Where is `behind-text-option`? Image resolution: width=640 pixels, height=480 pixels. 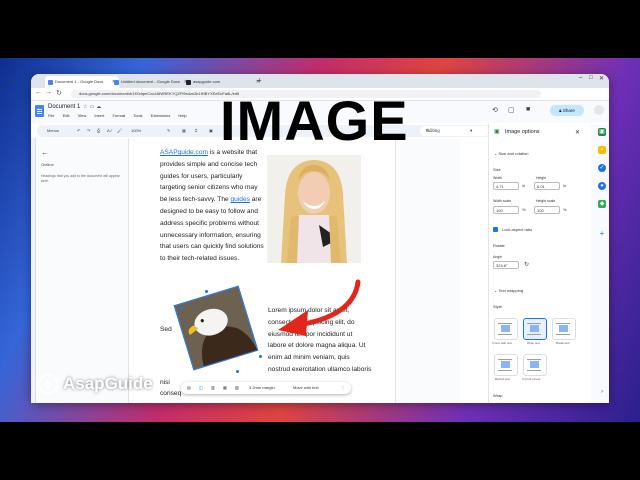 behind-text-option is located at coordinates (506, 365).